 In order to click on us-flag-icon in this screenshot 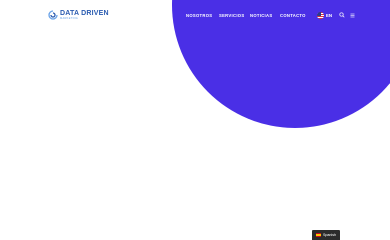, I will do `click(320, 15)`.